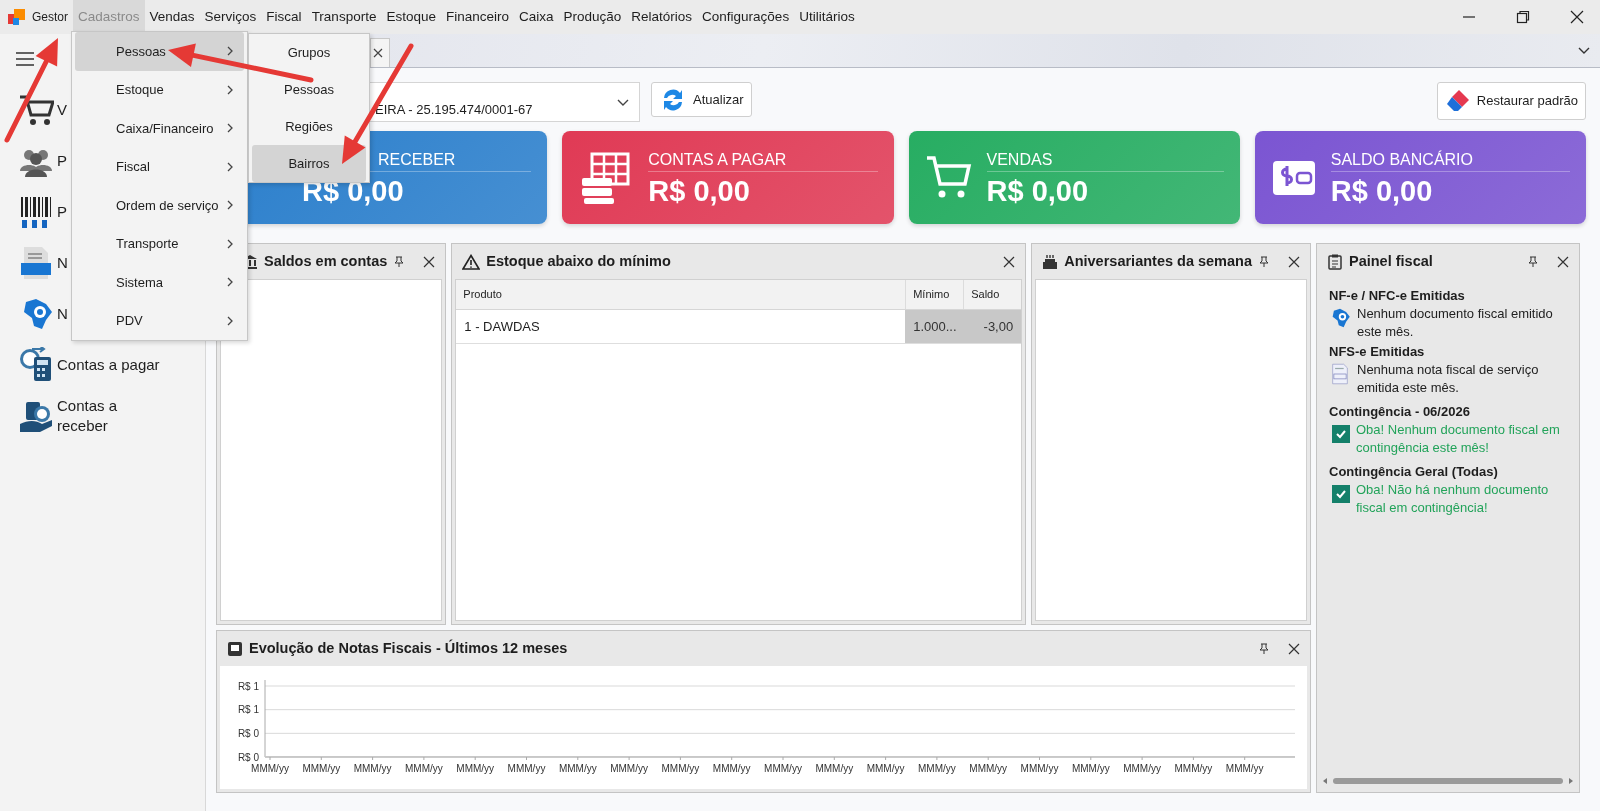 Image resolution: width=1600 pixels, height=811 pixels. Describe the element at coordinates (579, 261) in the screenshot. I see `panel-title: Estoque abaixo do mínimo` at that location.